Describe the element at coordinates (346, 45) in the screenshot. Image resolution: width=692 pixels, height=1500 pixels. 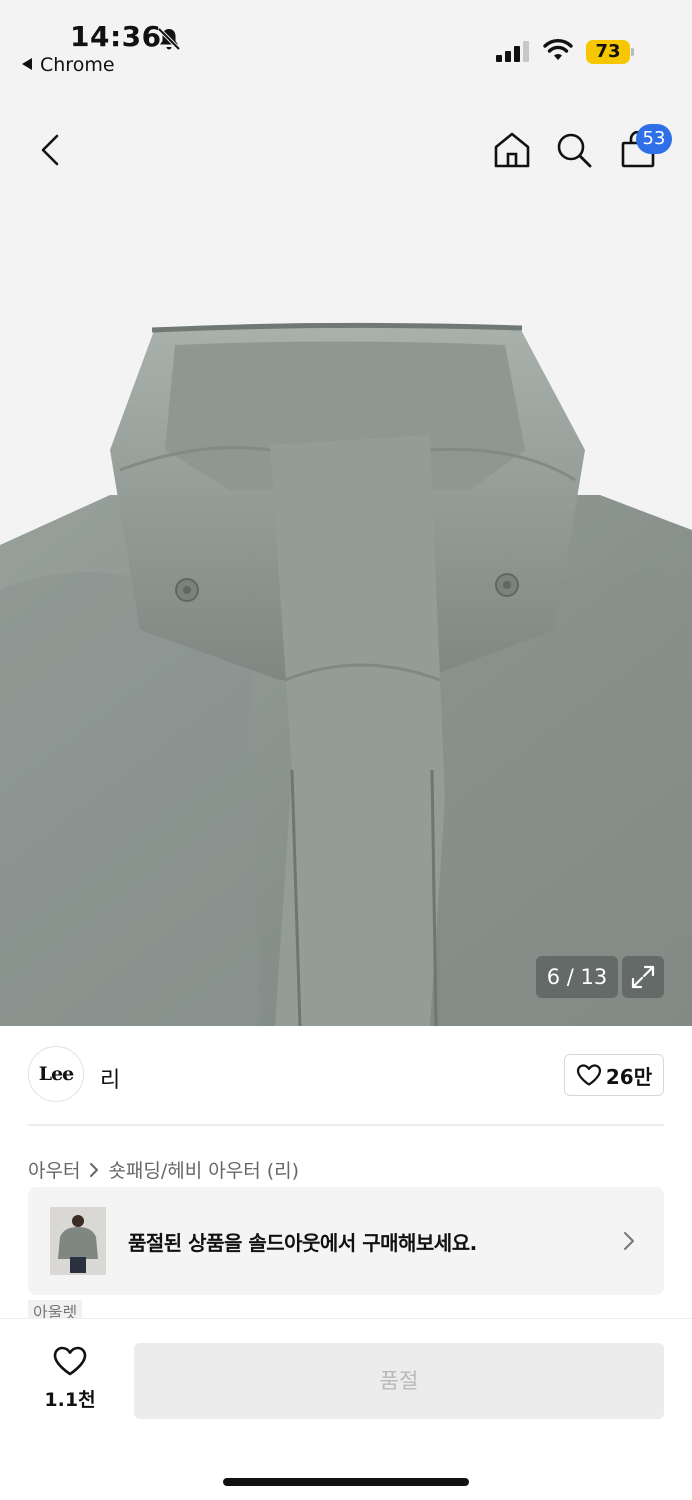
I see `status-bar: 14:36 Chrome 73` at that location.